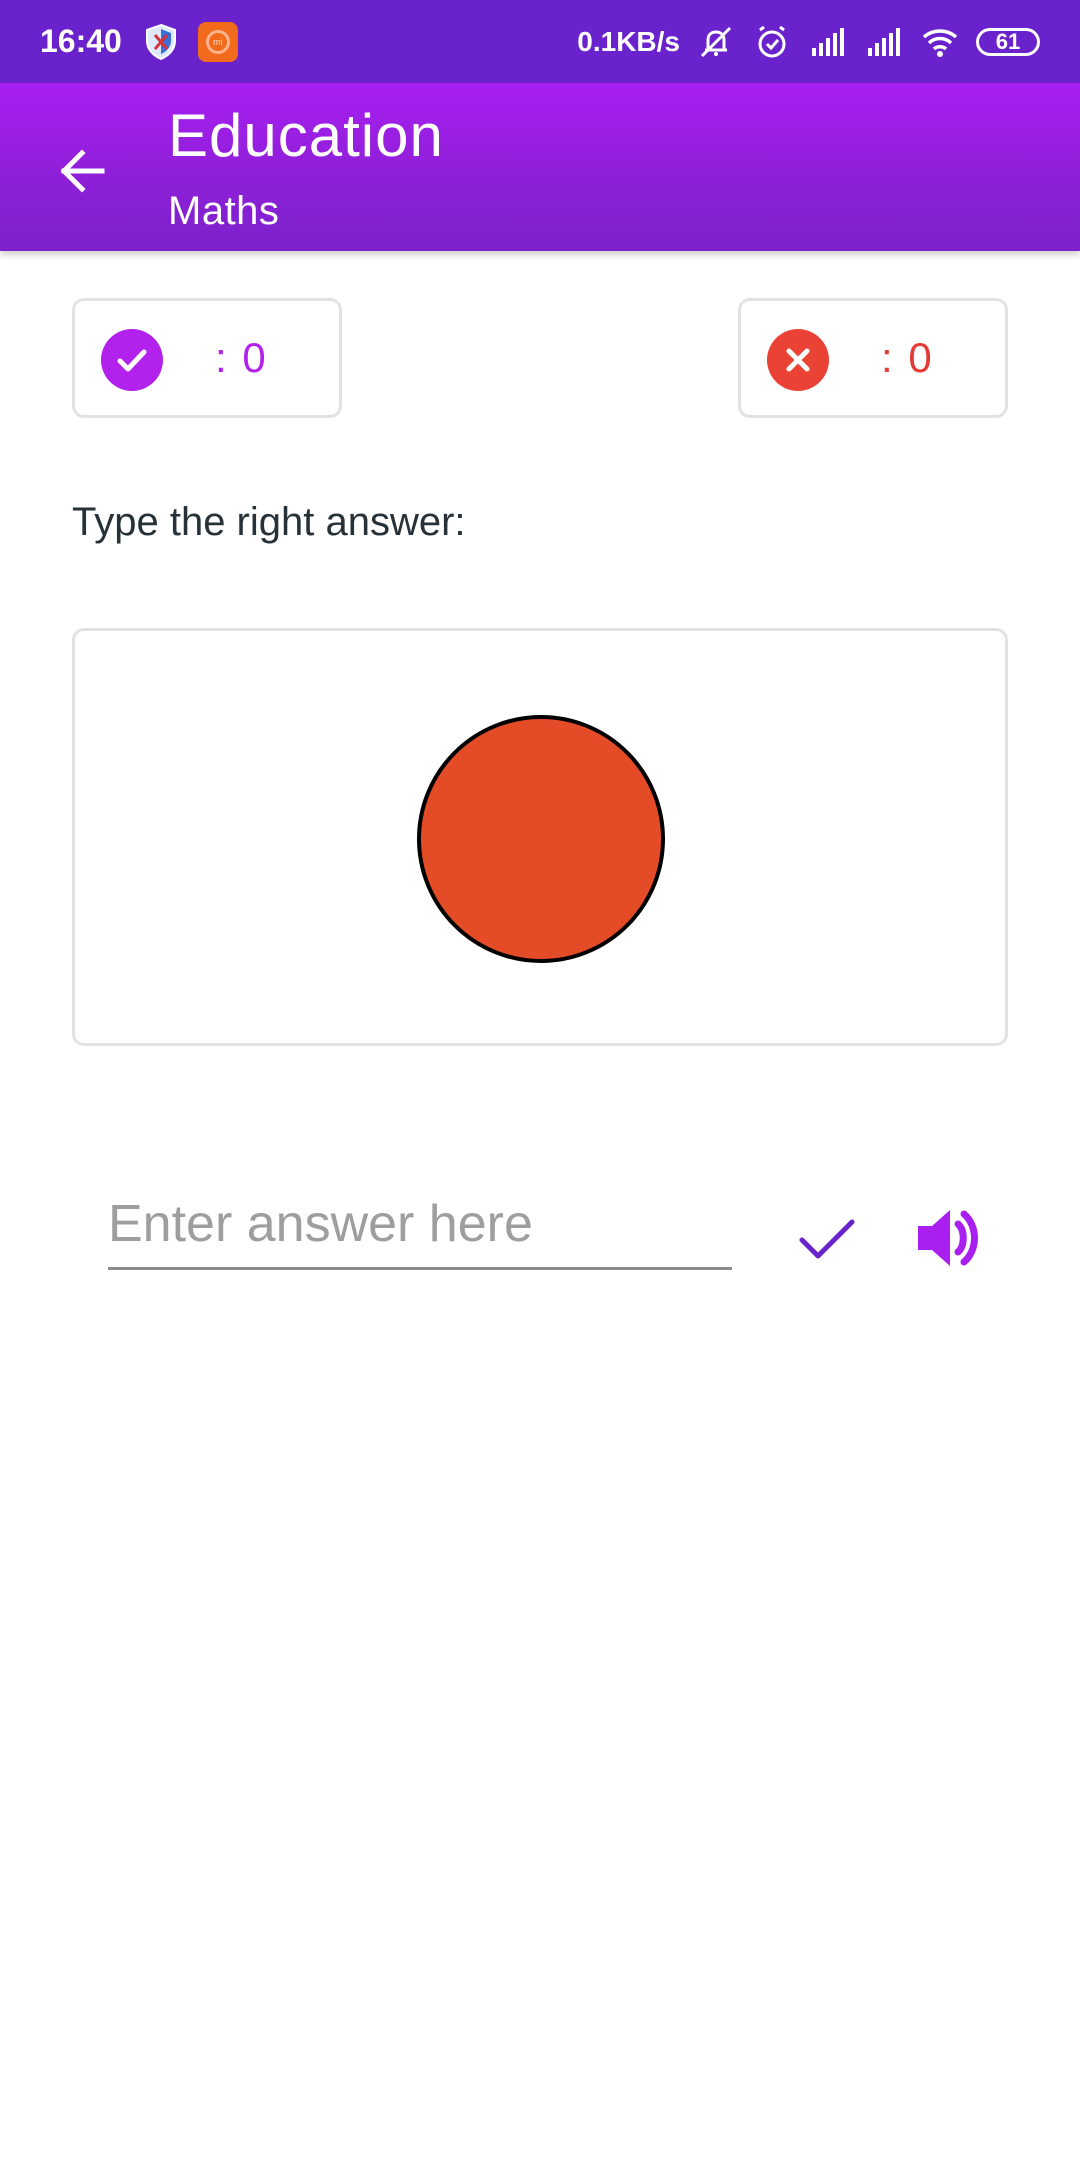 This screenshot has width=1080, height=2160. What do you see at coordinates (160, 41) in the screenshot?
I see `shield-app-icon` at bounding box center [160, 41].